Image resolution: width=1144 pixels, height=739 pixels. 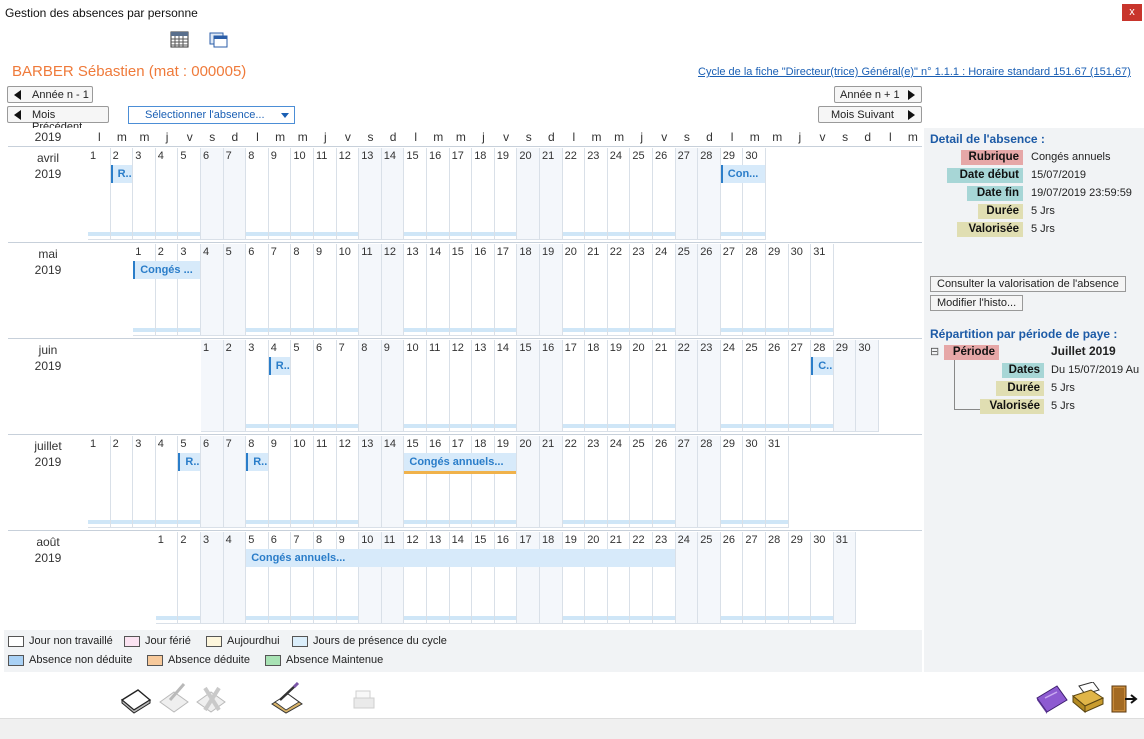 I want to click on previous-month-button: Mois Précédent, so click(x=58, y=119).